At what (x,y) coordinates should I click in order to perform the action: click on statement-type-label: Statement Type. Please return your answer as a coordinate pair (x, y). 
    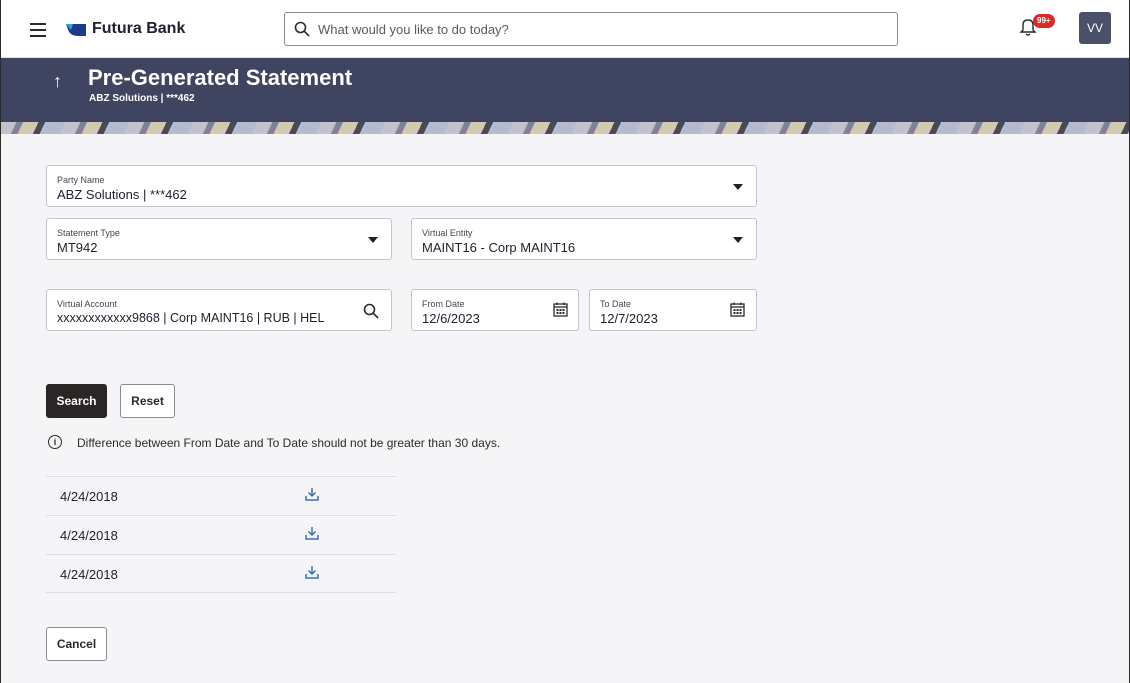
    Looking at the image, I should click on (88, 233).